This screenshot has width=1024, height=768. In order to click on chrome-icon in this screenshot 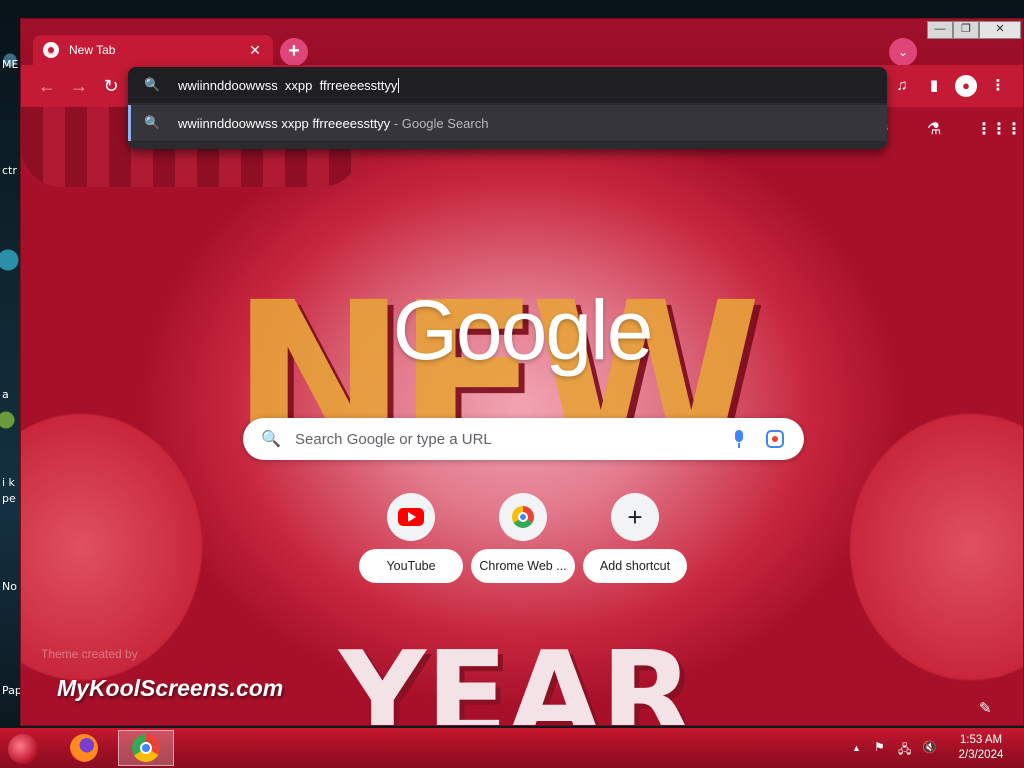, I will do `click(146, 748)`.